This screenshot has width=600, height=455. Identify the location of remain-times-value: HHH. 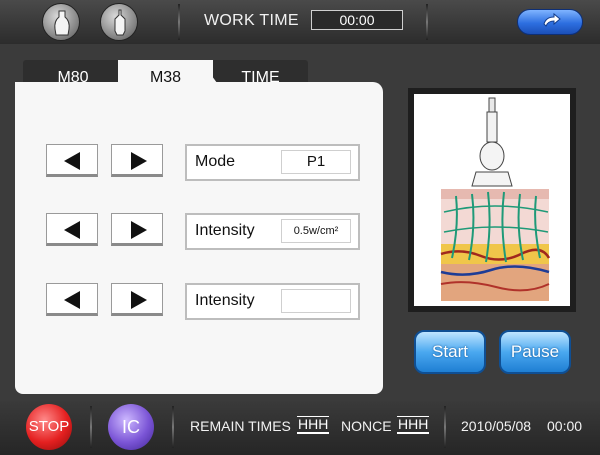
(313, 425).